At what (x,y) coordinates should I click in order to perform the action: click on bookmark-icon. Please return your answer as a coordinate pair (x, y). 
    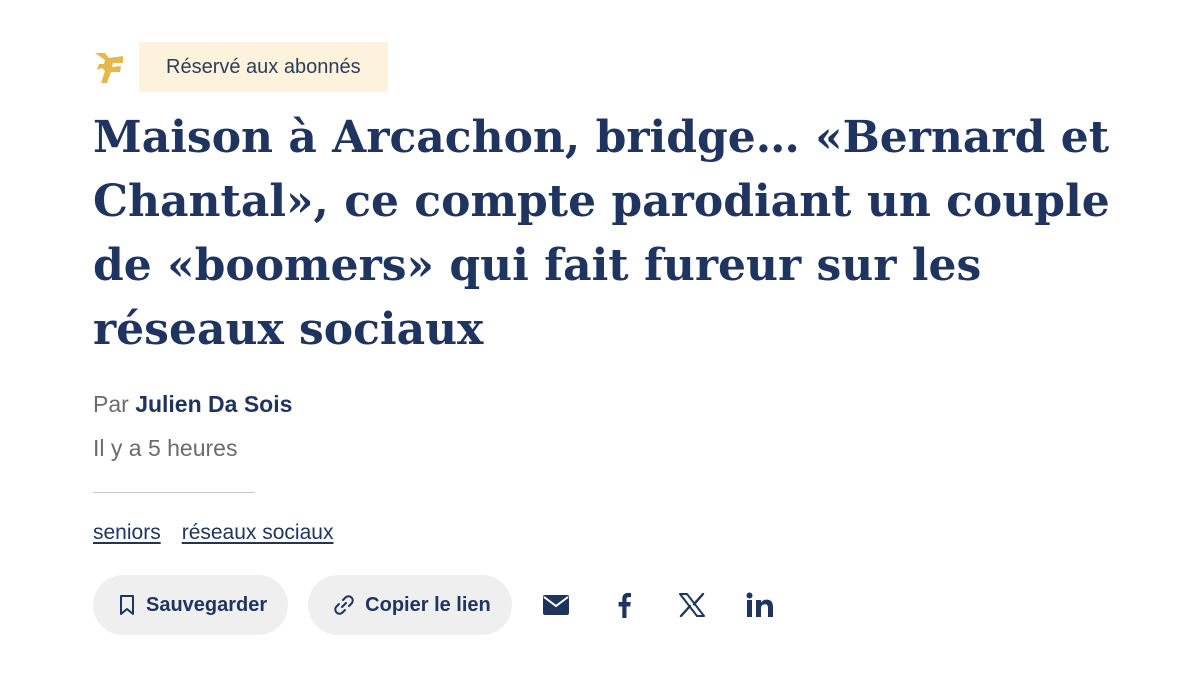
    Looking at the image, I should click on (127, 605).